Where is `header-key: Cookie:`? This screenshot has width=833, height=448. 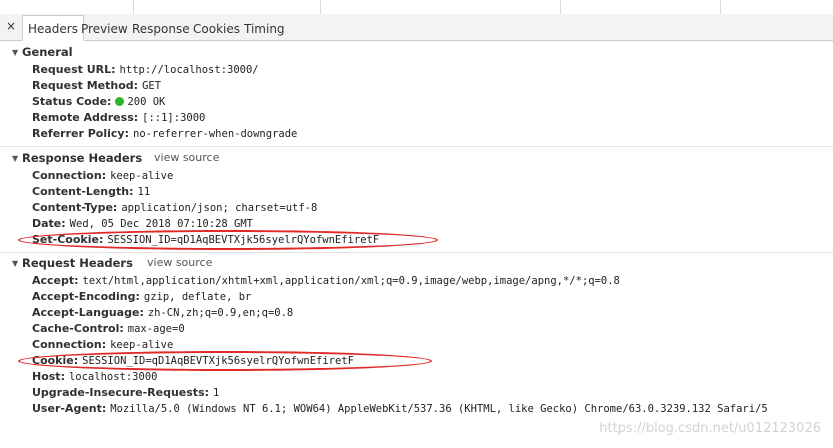 header-key: Cookie: is located at coordinates (55, 360).